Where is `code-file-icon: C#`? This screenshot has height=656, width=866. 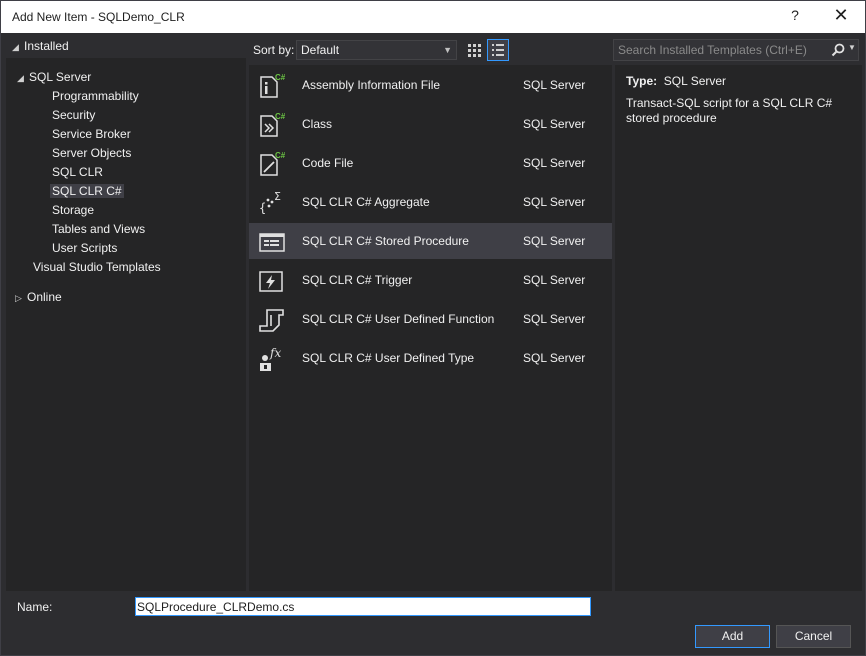 code-file-icon: C# is located at coordinates (272, 163).